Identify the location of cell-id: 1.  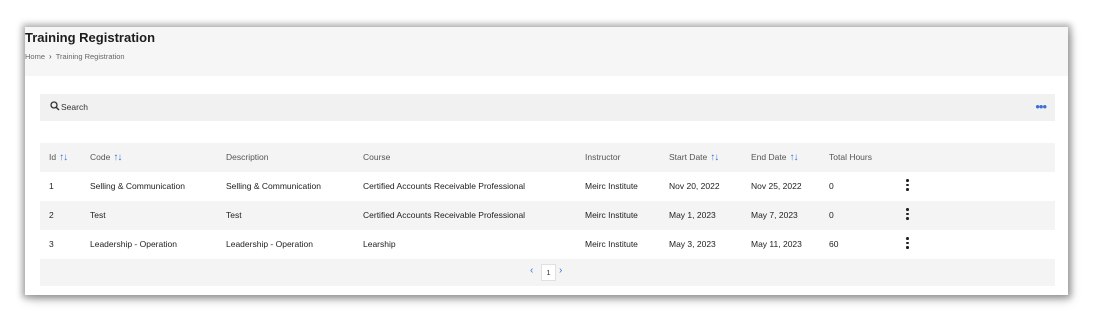
(51, 186).